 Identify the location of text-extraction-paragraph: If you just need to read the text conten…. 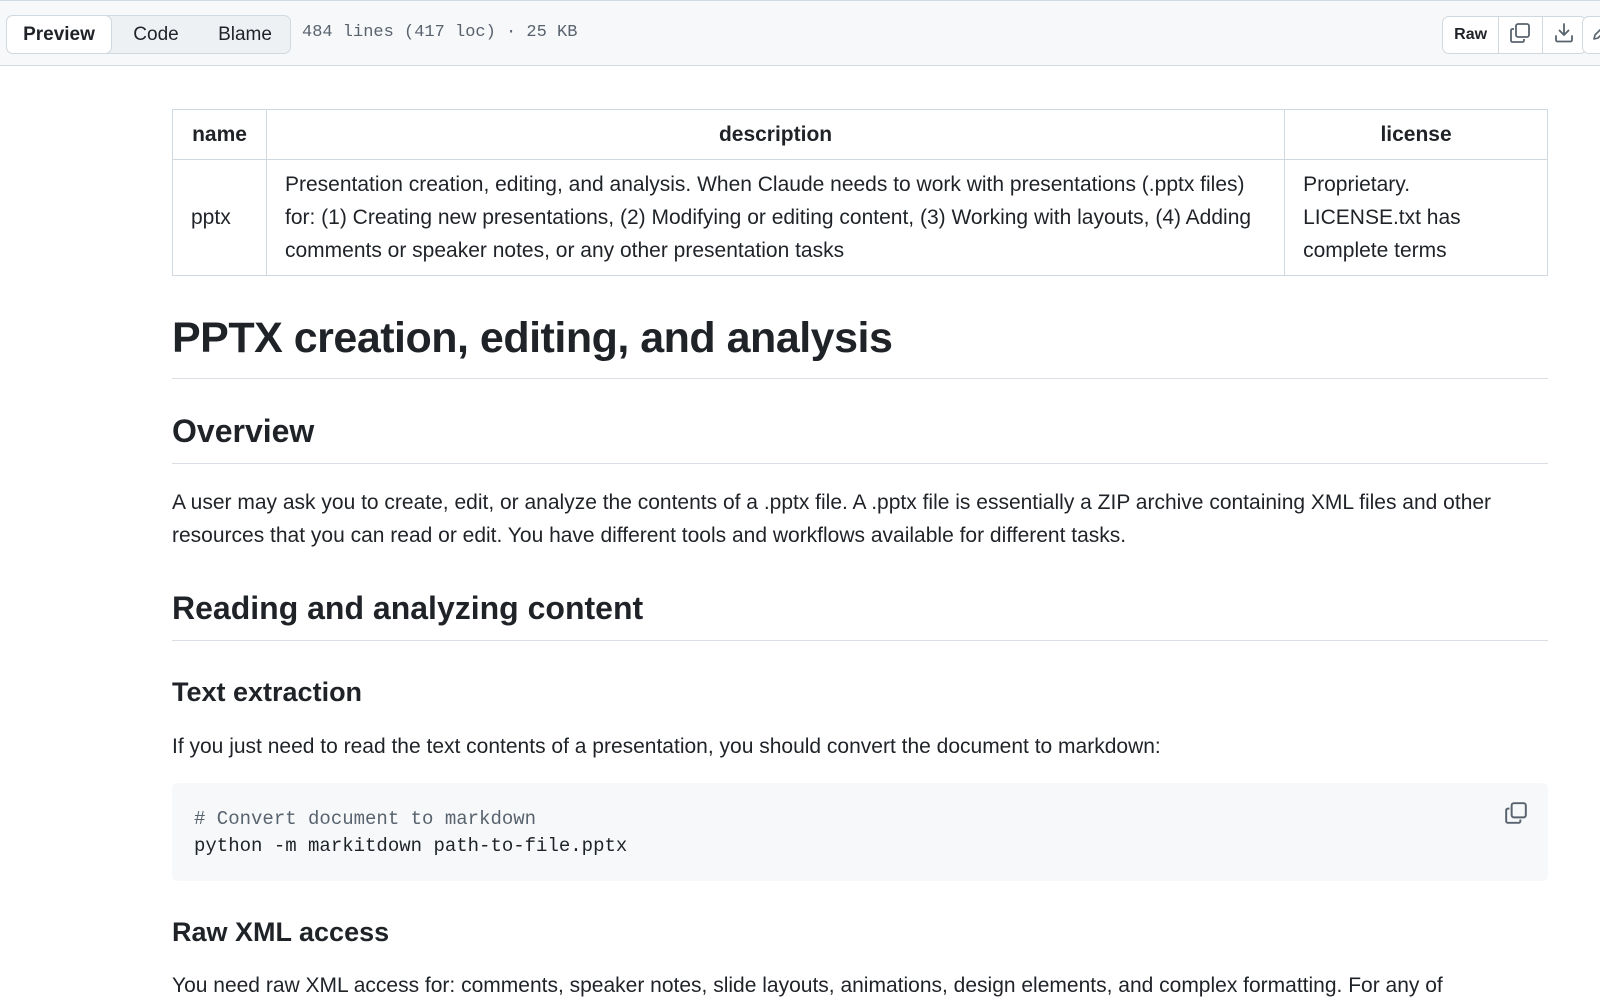
(666, 746).